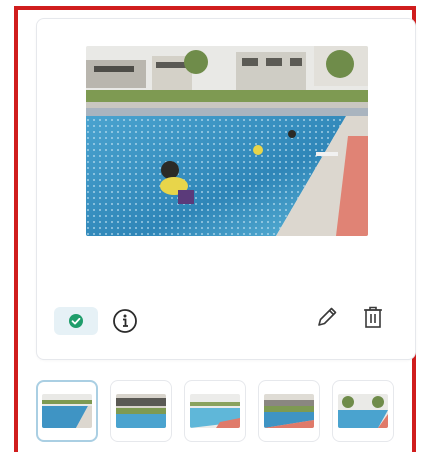  Describe the element at coordinates (350, 317) in the screenshot. I see `edit-toolbar` at that location.